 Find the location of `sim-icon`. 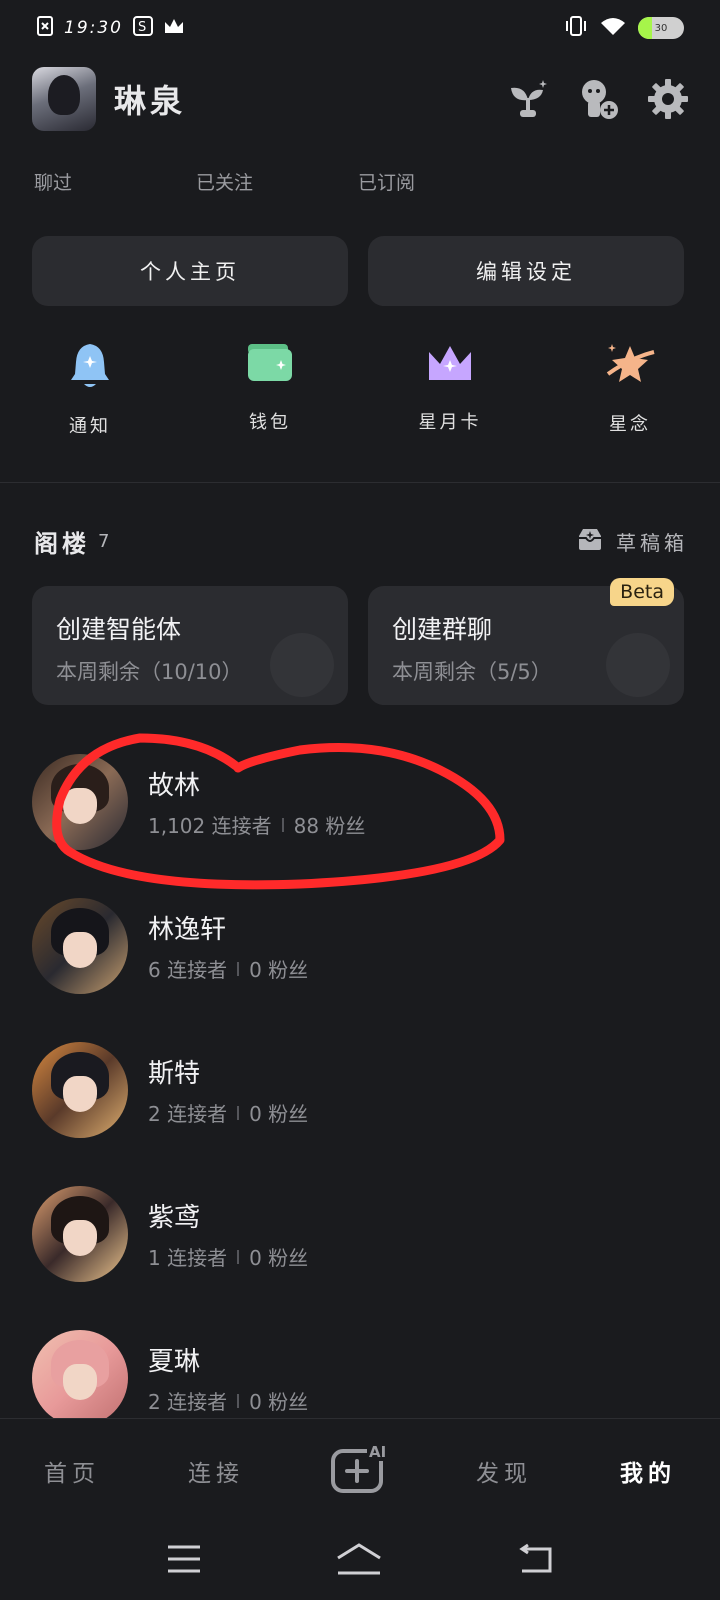

sim-icon is located at coordinates (45, 28).